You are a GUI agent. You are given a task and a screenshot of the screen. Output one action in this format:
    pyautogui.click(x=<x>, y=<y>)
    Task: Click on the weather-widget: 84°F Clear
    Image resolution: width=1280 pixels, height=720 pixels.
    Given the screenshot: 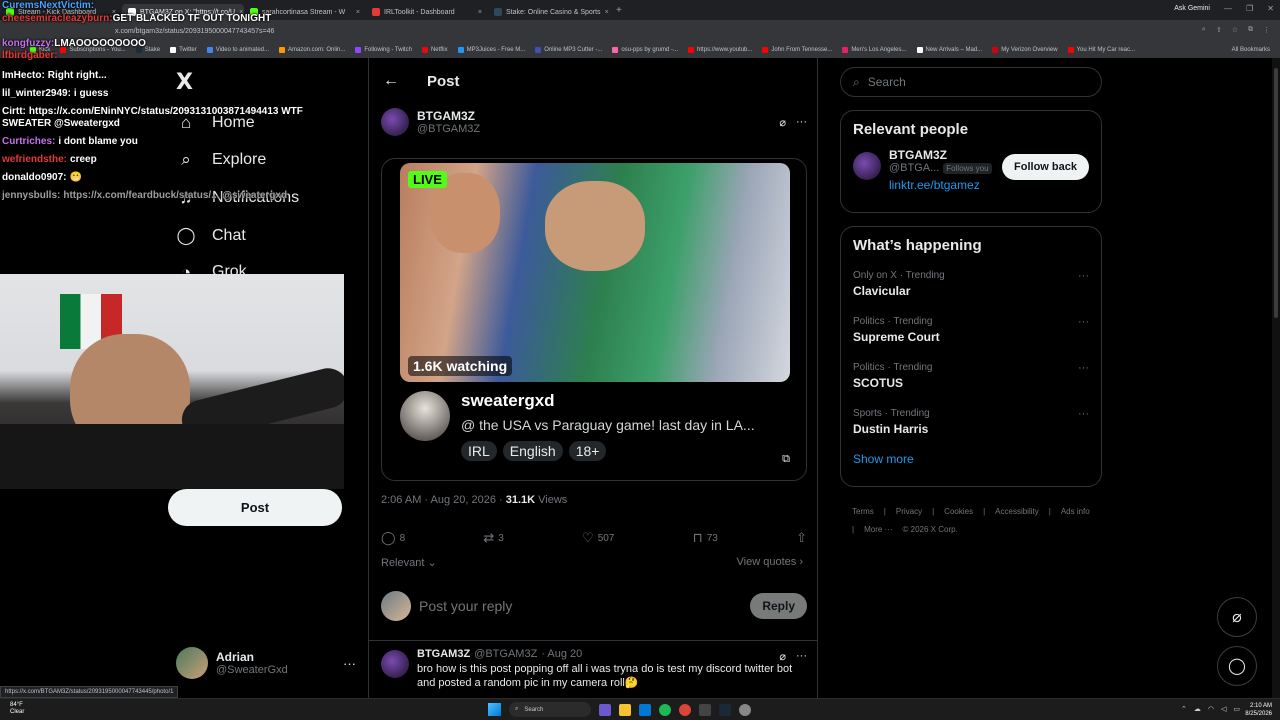 What is the action you would take?
    pyautogui.click(x=17, y=709)
    